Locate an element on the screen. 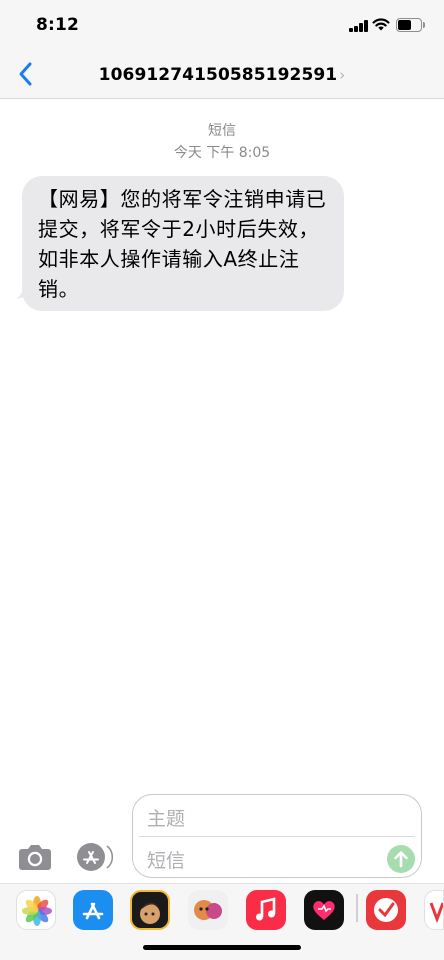 The width and height of the screenshot is (444, 960). bubble-tail is located at coordinates (26, 288).